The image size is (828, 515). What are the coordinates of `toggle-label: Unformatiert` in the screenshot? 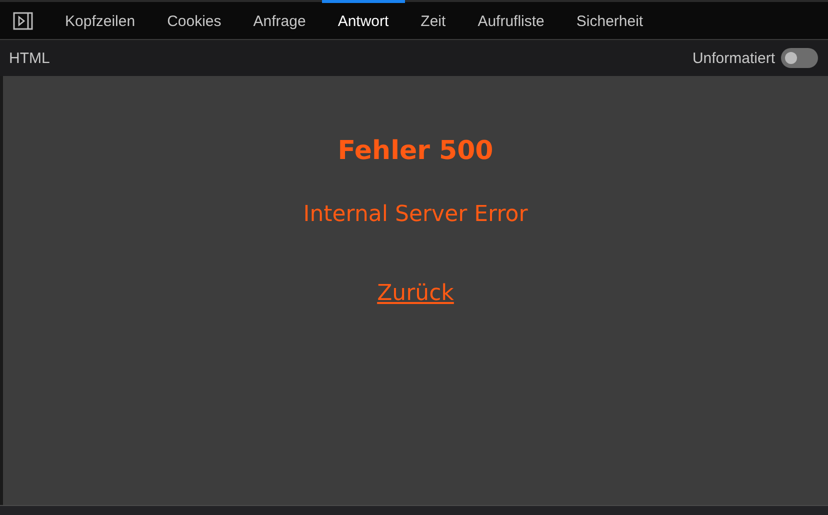 It's located at (733, 58).